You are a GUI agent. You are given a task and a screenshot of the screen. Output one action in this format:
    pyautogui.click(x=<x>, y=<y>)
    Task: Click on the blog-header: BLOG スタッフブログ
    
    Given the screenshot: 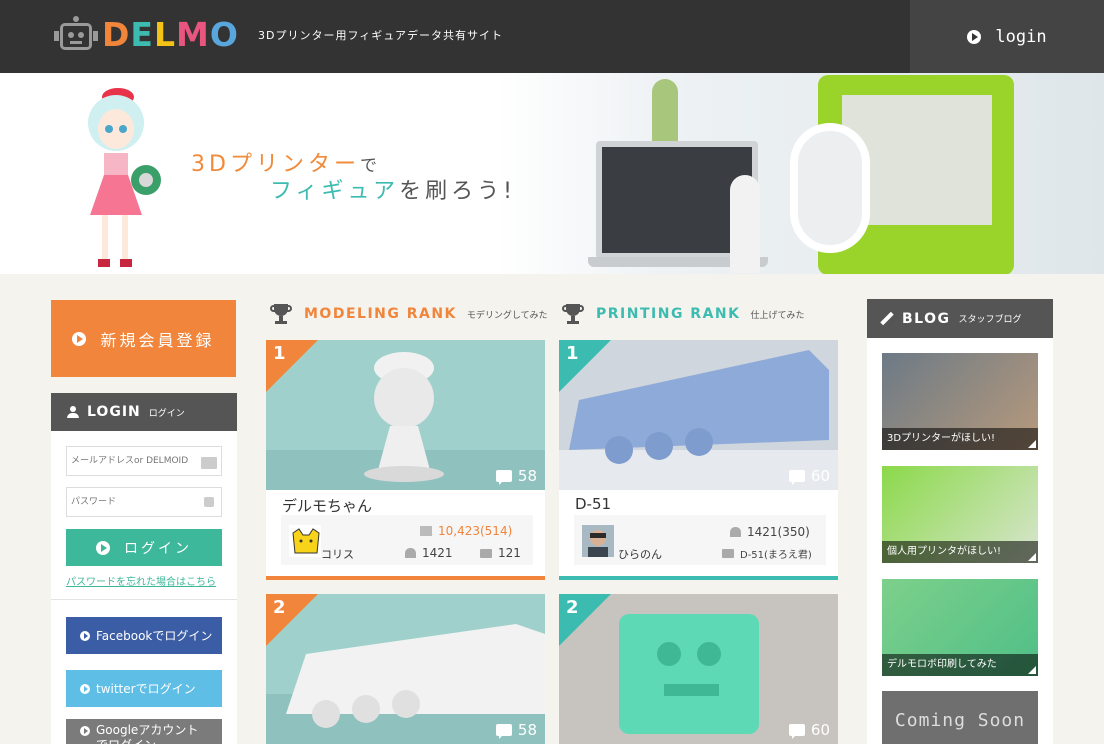 What is the action you would take?
    pyautogui.click(x=960, y=318)
    